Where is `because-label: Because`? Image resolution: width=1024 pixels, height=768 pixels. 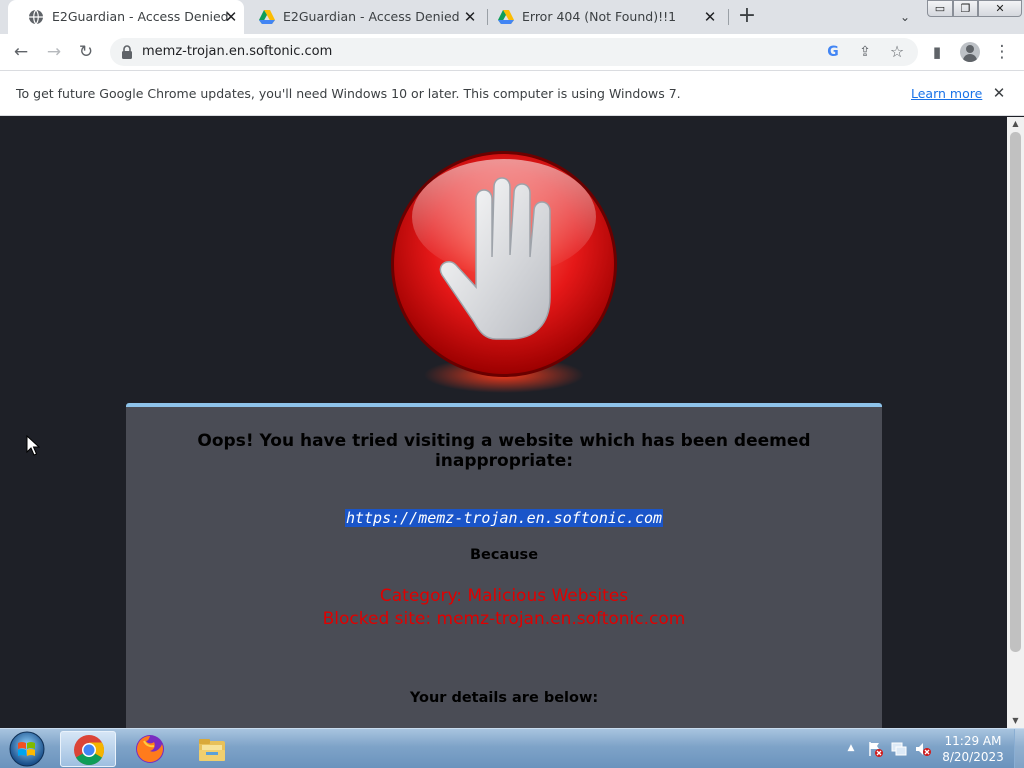
because-label: Because is located at coordinates (504, 555).